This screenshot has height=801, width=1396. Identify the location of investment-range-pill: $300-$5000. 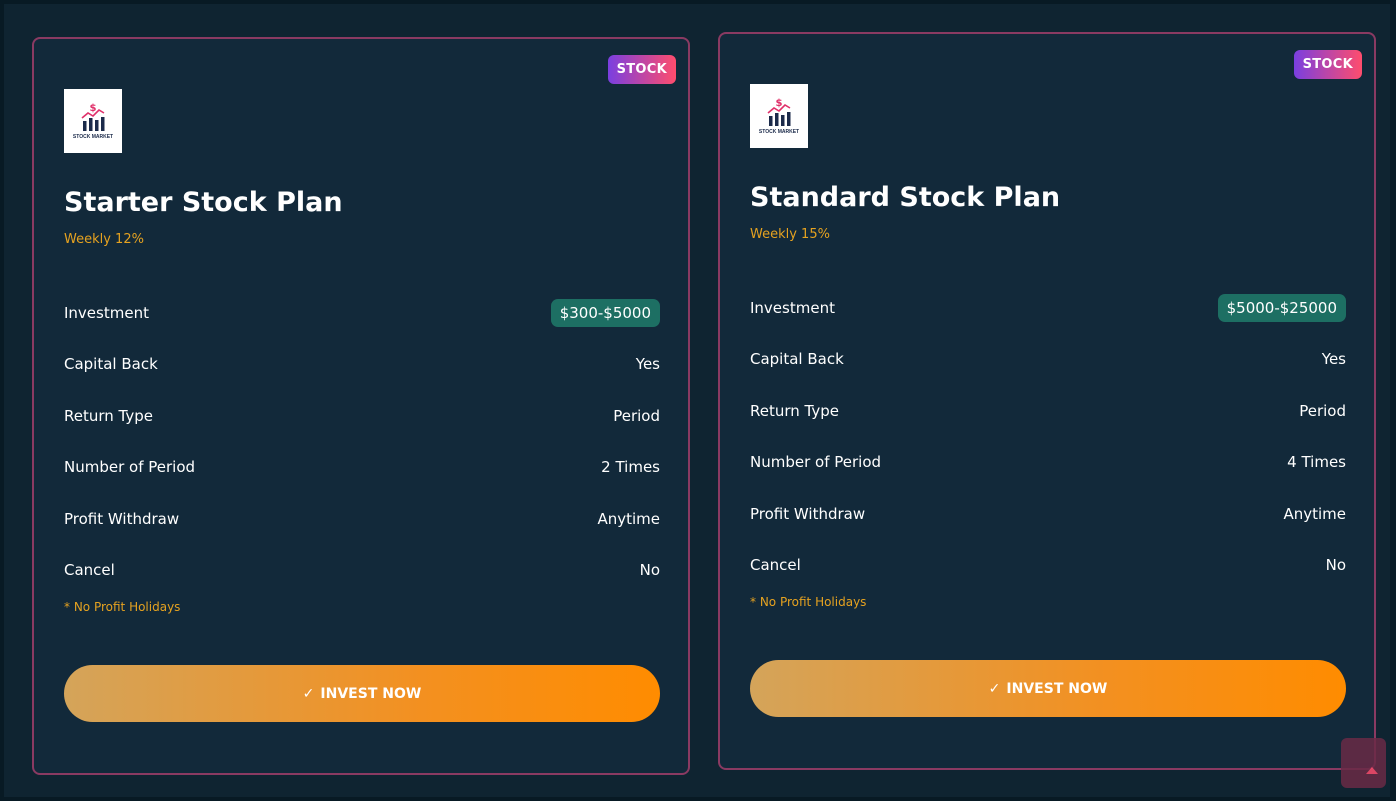
(605, 312).